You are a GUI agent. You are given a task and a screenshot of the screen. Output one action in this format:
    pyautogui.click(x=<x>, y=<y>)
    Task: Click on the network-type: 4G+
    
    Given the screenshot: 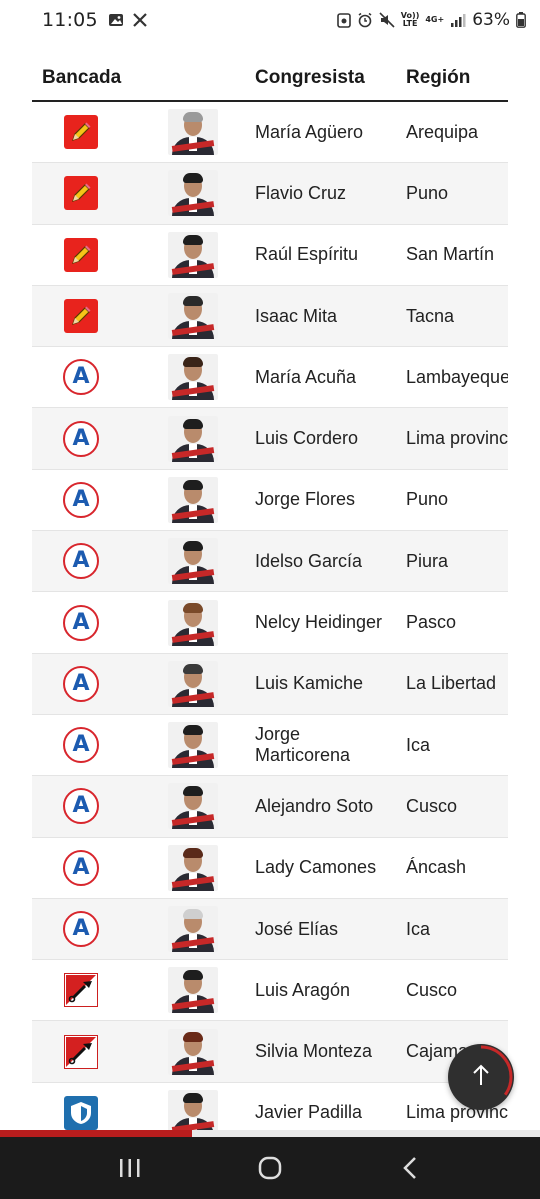 What is the action you would take?
    pyautogui.click(x=435, y=19)
    